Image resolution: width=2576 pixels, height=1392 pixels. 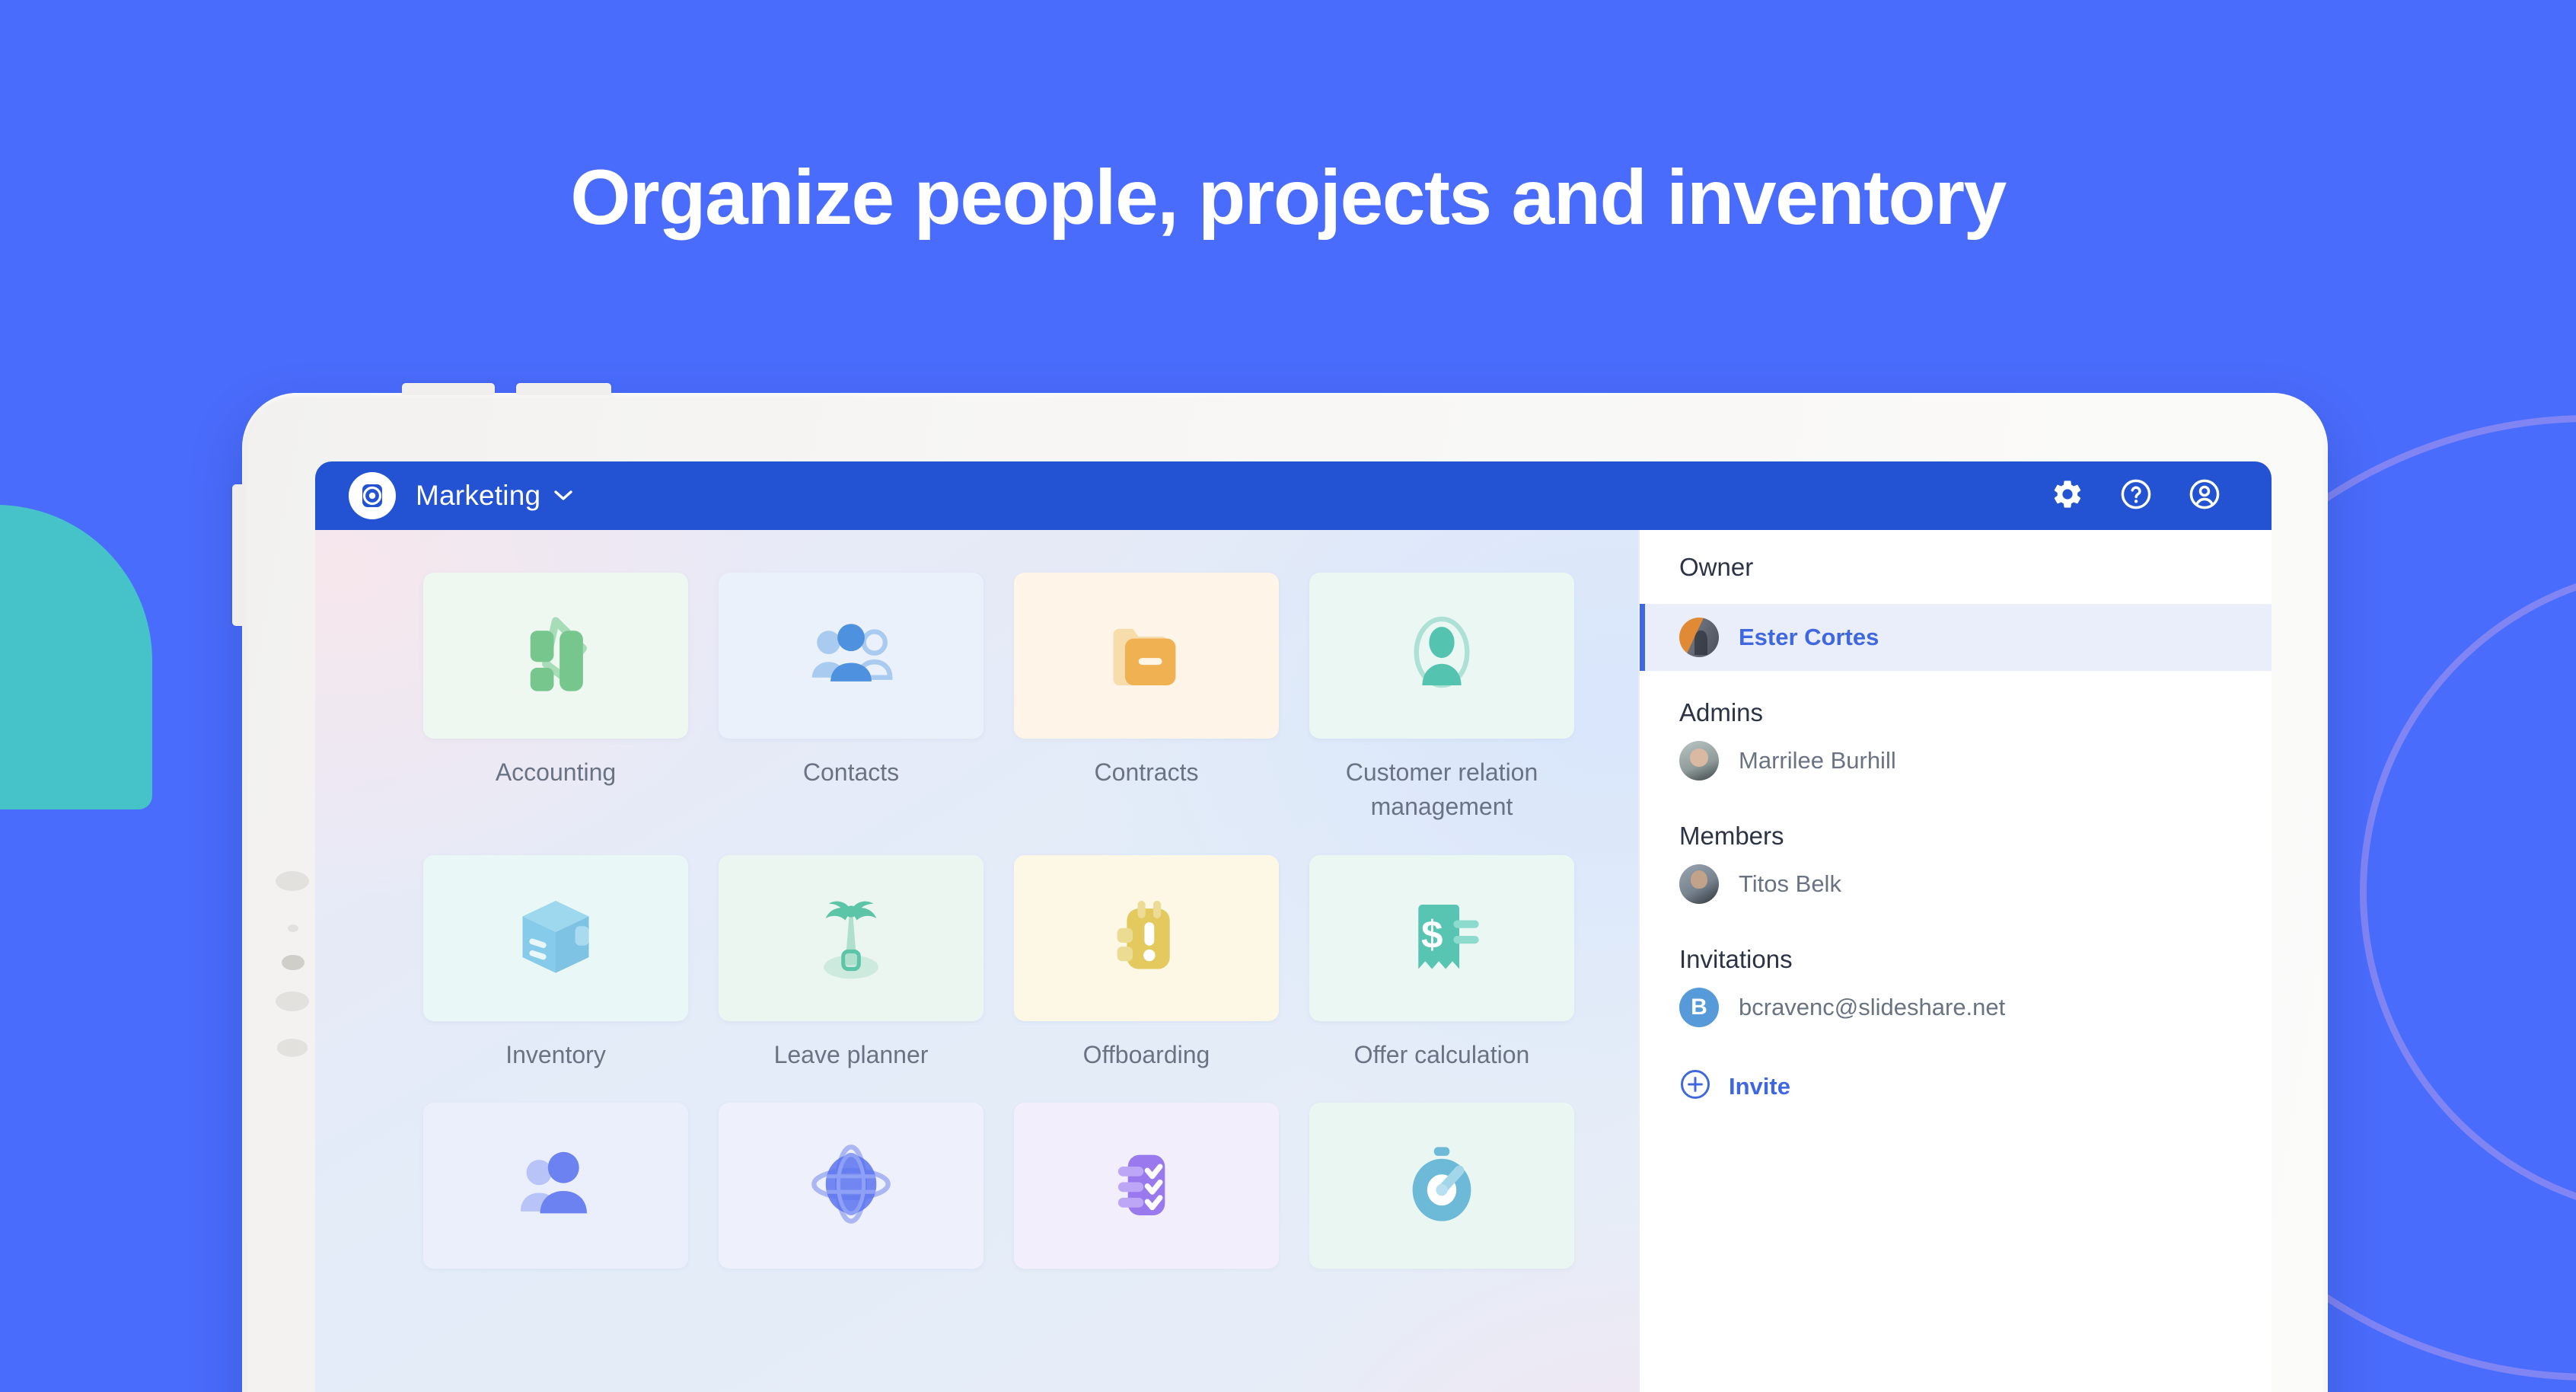 I want to click on app-tile-label: Inventory, so click(x=555, y=1054).